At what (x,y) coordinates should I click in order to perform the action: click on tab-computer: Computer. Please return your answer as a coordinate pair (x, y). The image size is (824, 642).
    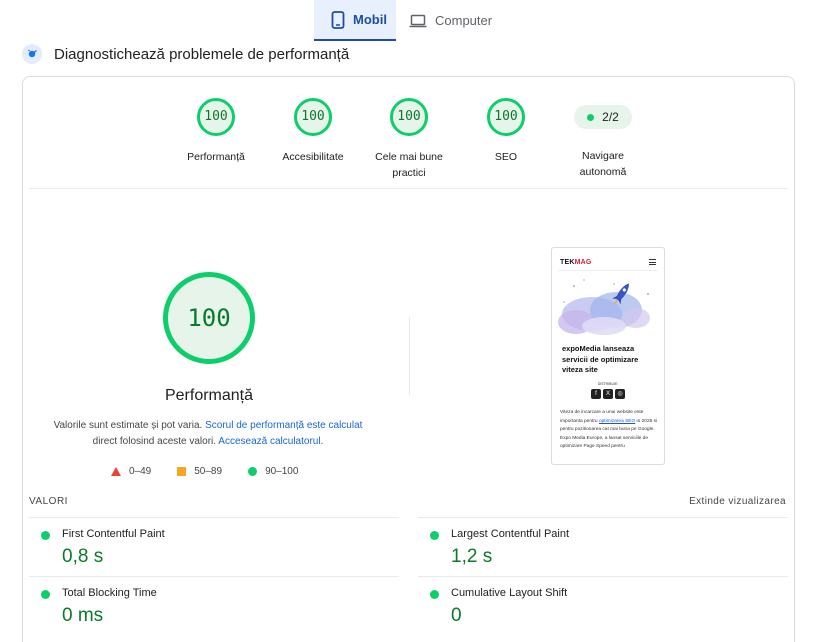
    Looking at the image, I should click on (451, 20).